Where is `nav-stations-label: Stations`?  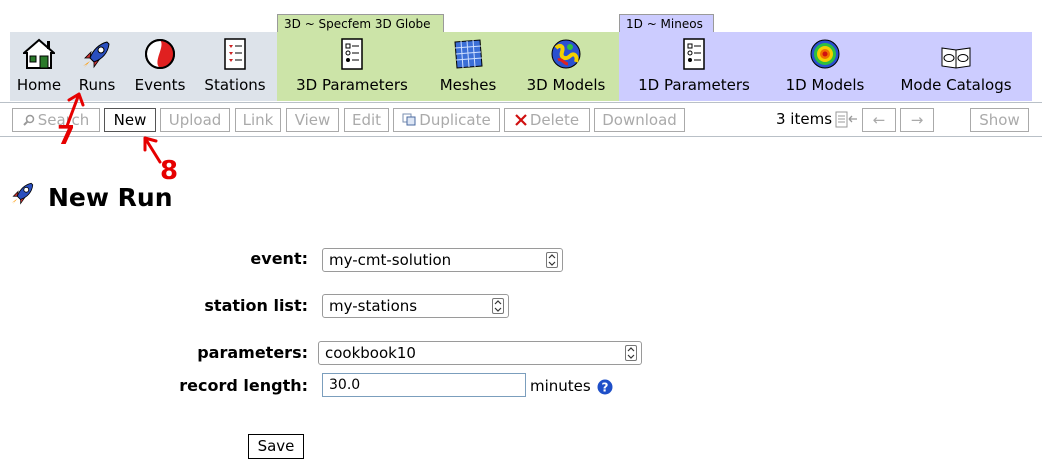
nav-stations-label: Stations is located at coordinates (235, 85).